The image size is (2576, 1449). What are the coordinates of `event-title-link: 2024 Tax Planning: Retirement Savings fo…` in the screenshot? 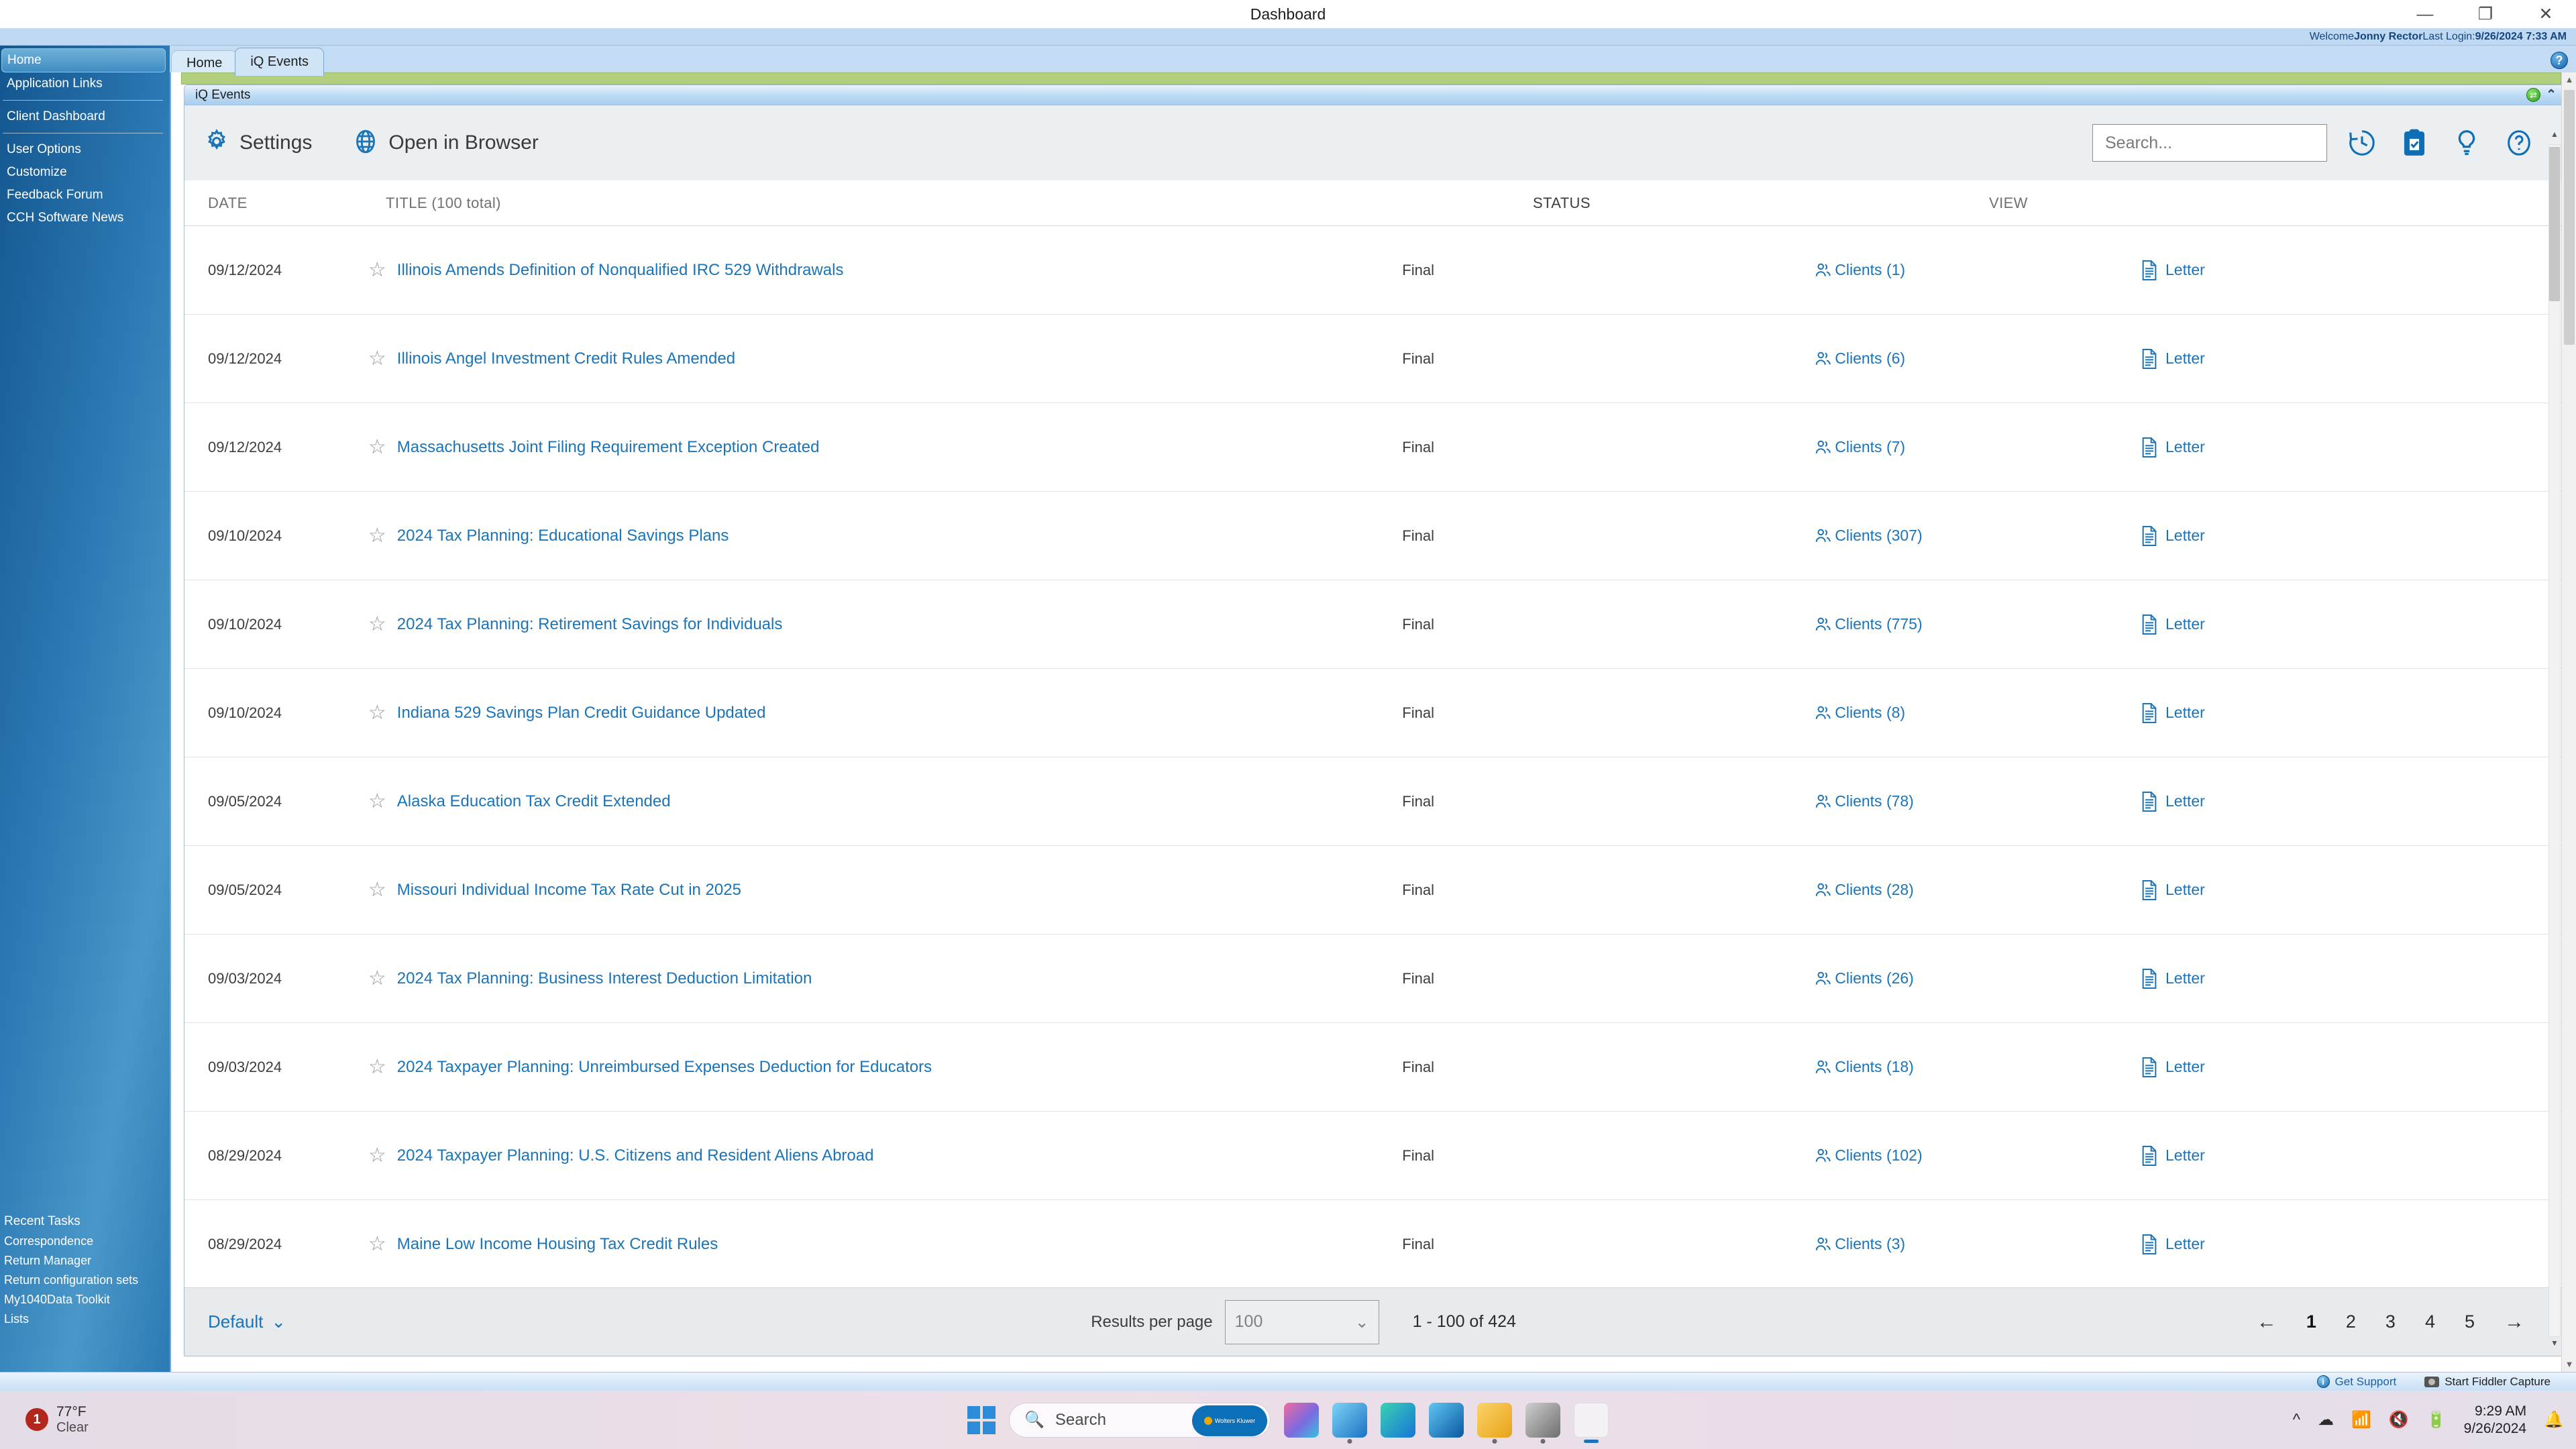 It's located at (590, 624).